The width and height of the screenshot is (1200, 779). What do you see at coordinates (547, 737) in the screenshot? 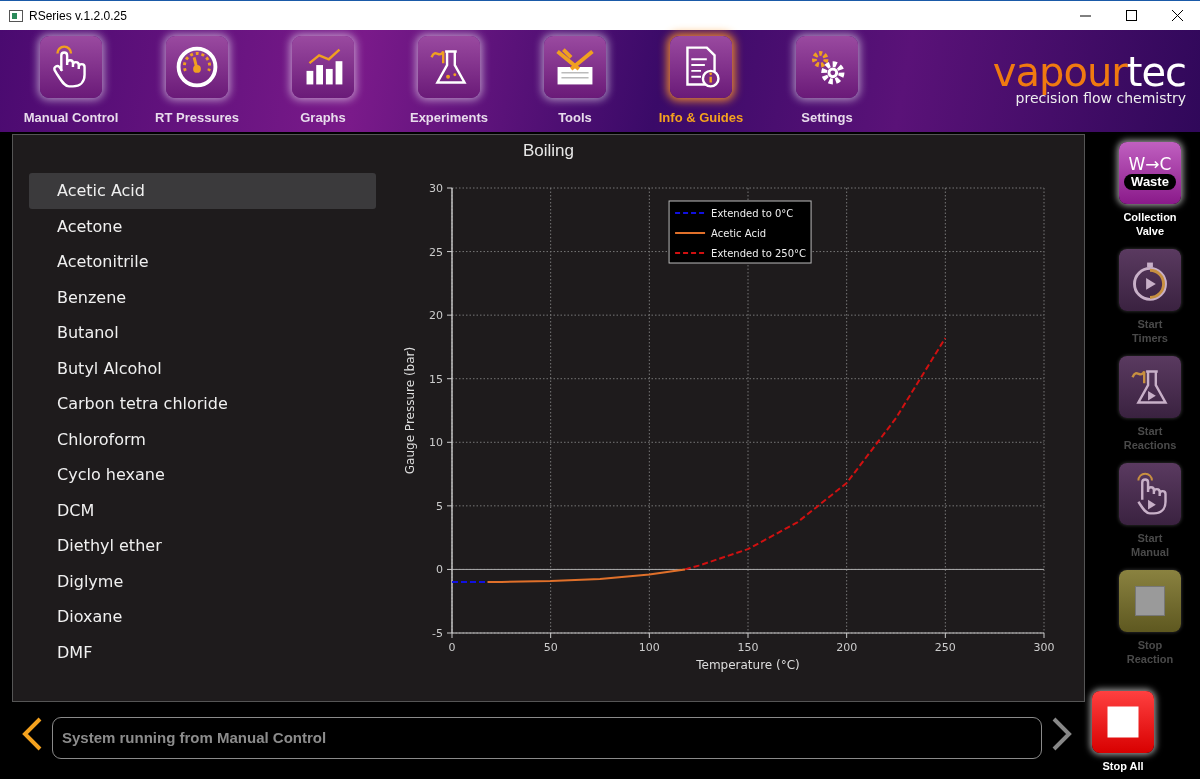
I see `status-message: System running from Manual Control` at bounding box center [547, 737].